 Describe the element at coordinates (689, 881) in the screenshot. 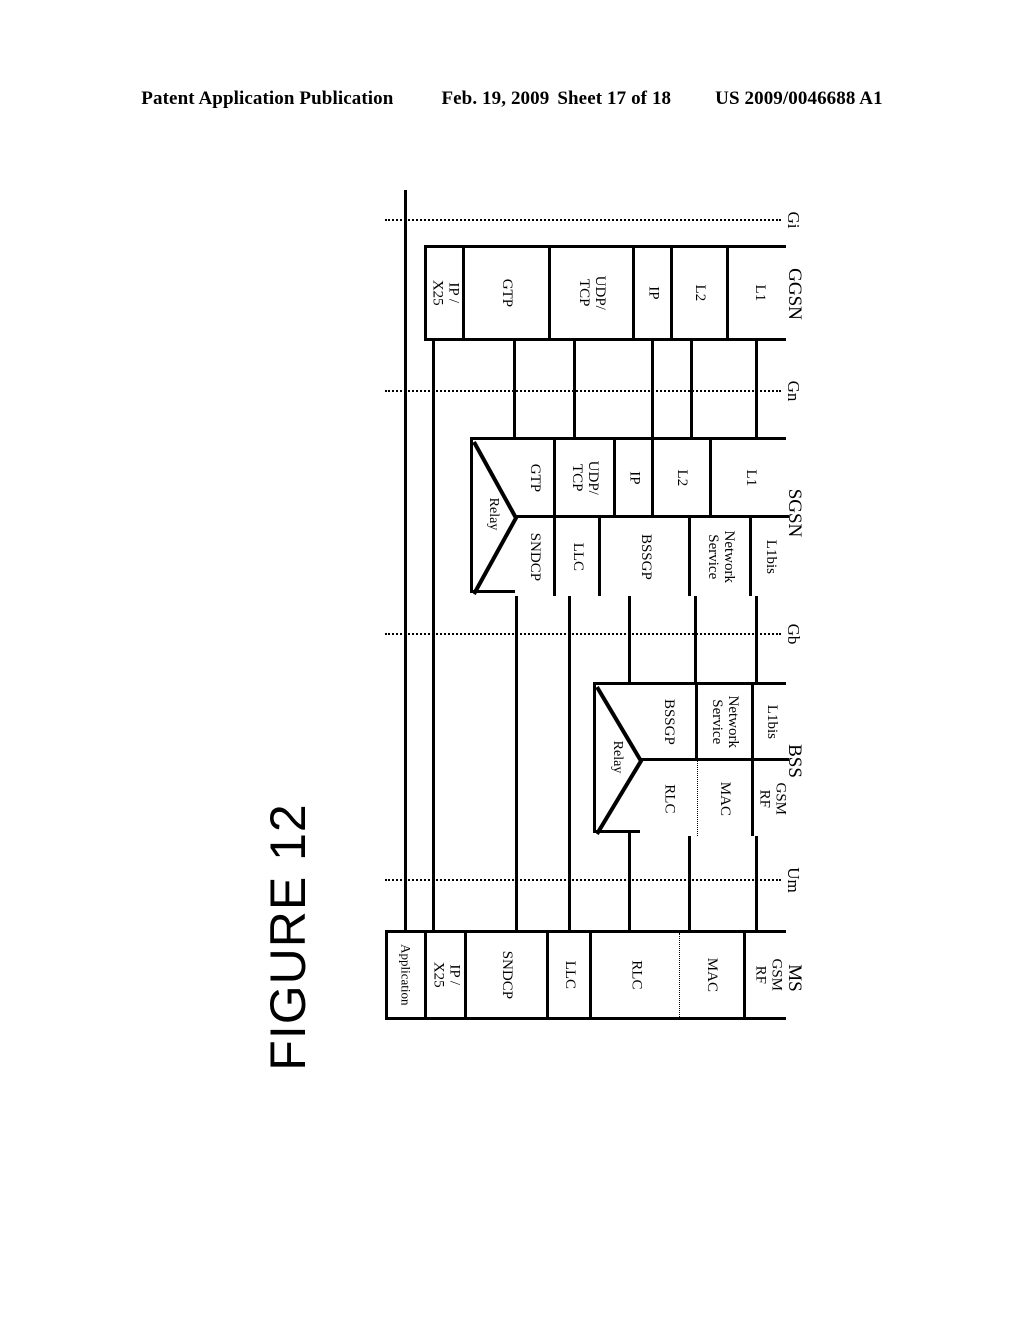

I see `connector-mac` at that location.